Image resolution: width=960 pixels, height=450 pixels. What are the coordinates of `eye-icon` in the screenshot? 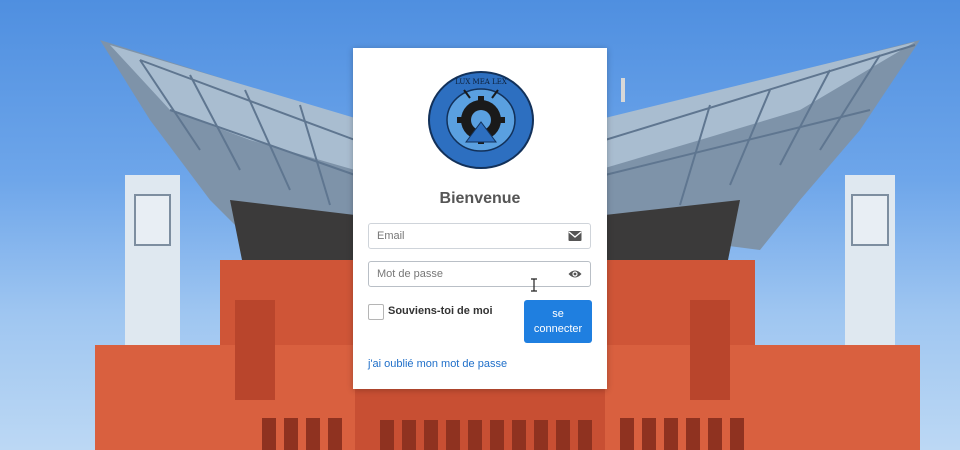 It's located at (575, 274).